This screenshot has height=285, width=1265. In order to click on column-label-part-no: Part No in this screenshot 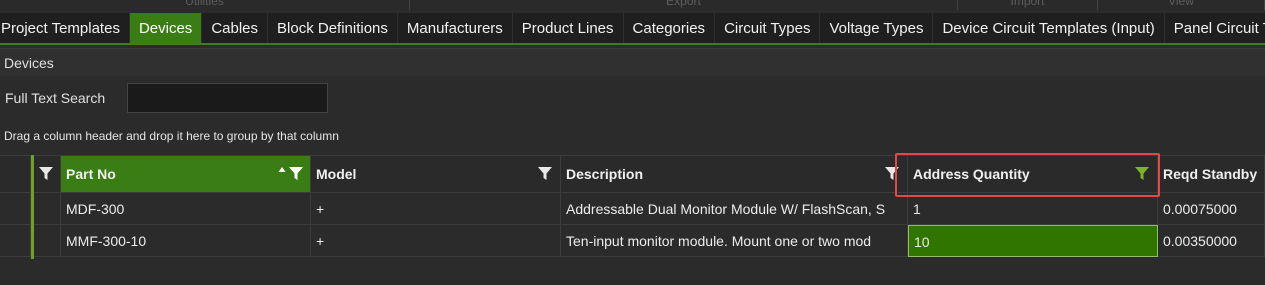, I will do `click(91, 174)`.